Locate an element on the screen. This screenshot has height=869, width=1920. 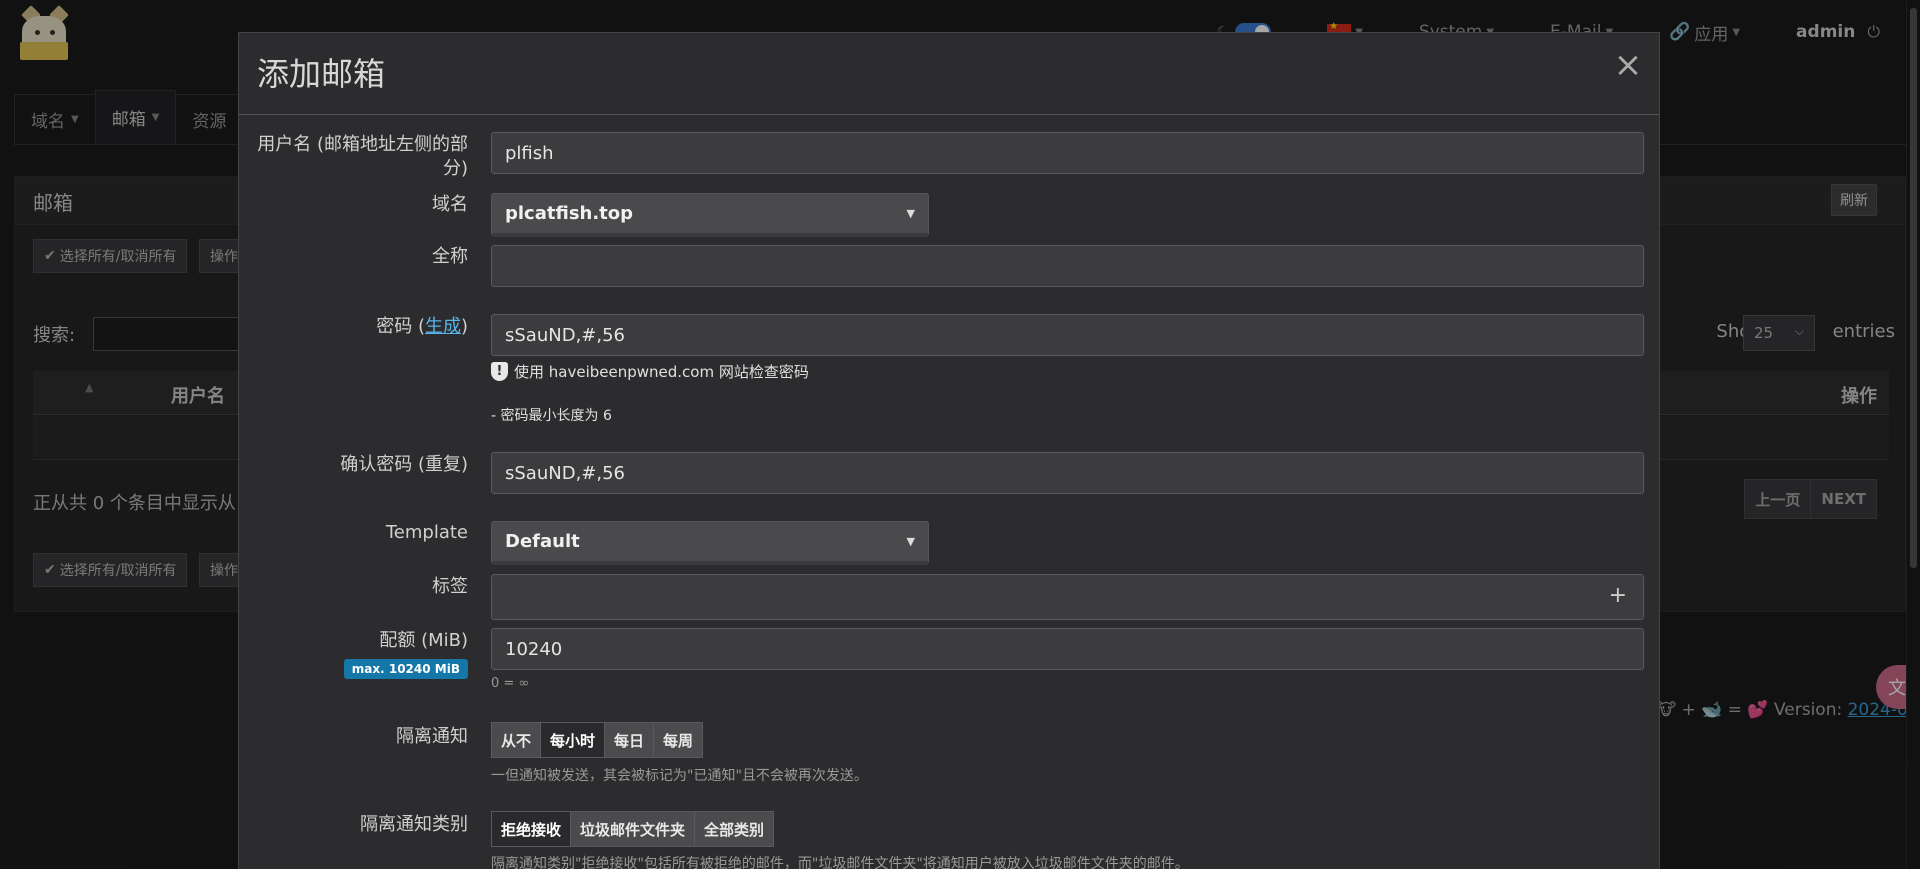
close-icon: × is located at coordinates (1628, 65).